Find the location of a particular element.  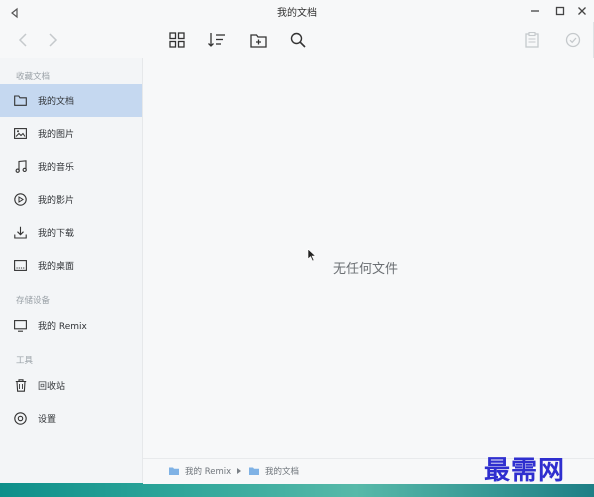

window-title: 我的文档 is located at coordinates (297, 13).